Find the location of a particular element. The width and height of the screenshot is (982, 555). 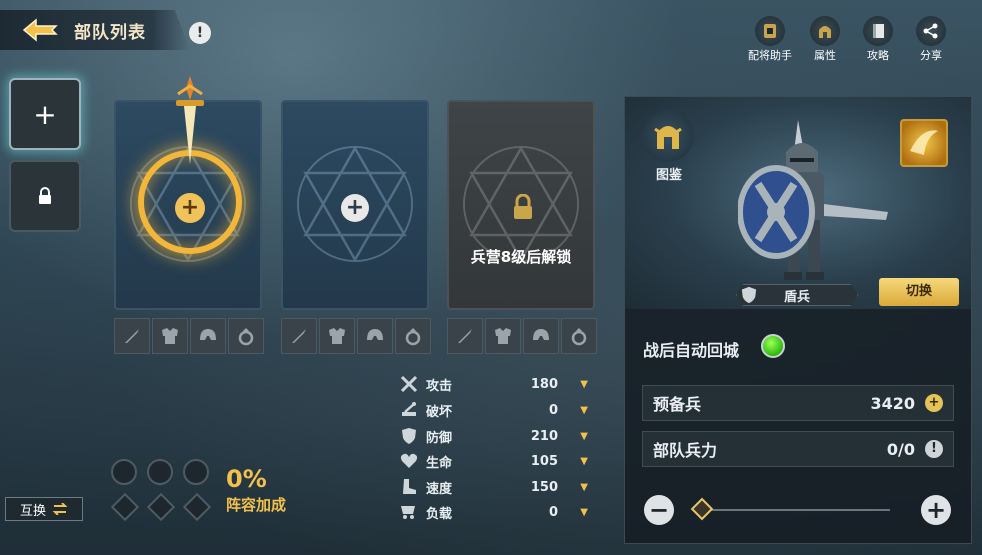

swap-button: 互换 is located at coordinates (44, 509).